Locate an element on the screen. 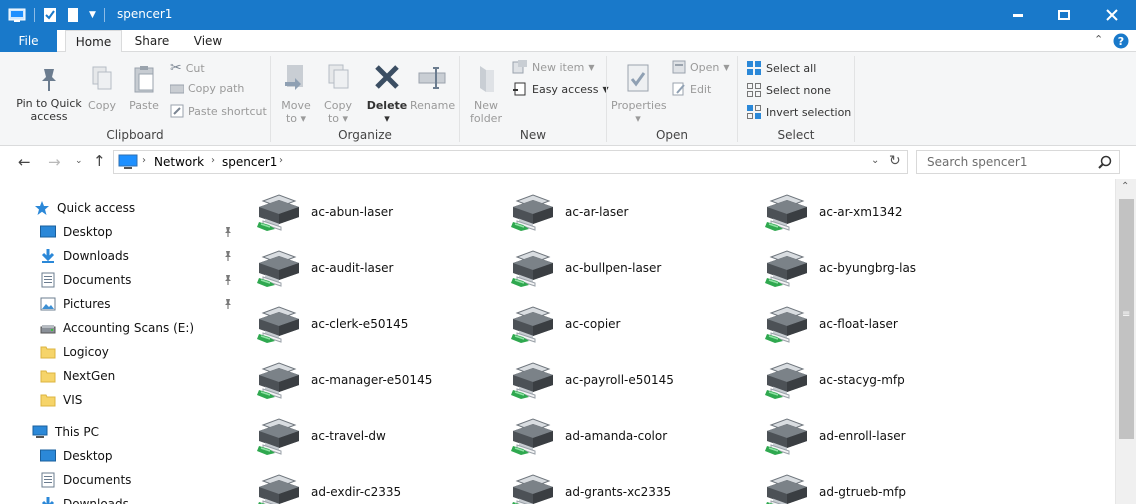  nav-item-vis: VIS is located at coordinates (61, 400).